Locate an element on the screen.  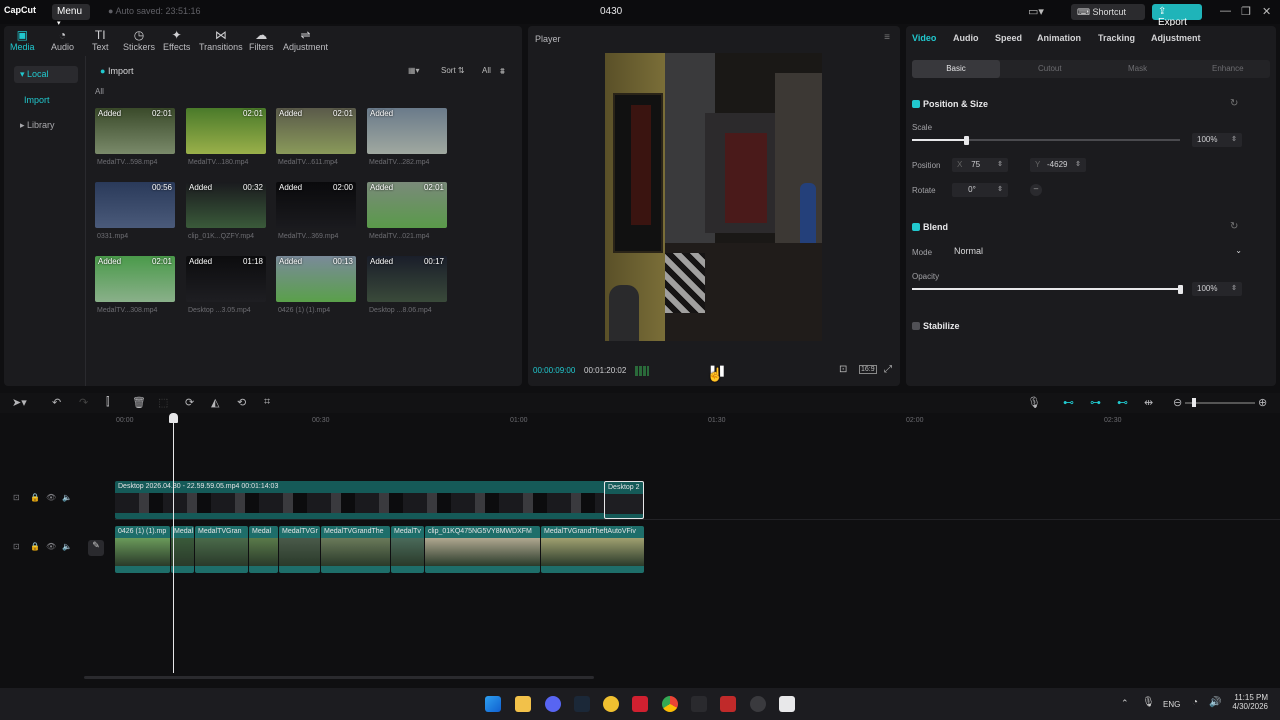
tab-text: TI Text is located at coordinates (100, 40).